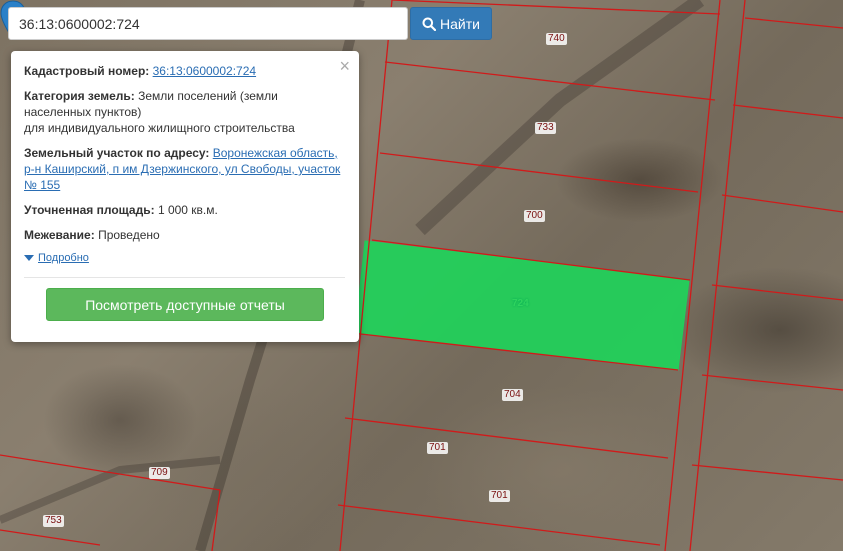  Describe the element at coordinates (545, 128) in the screenshot. I see `parcel-label: 733` at that location.